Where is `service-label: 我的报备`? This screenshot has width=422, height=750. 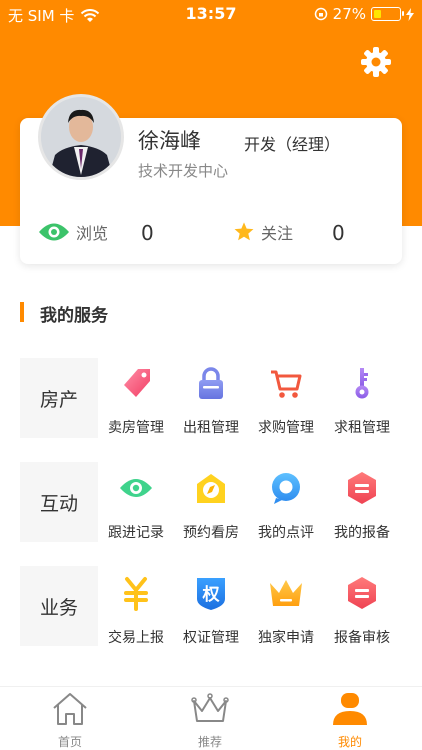
service-label: 我的报备 is located at coordinates (362, 533).